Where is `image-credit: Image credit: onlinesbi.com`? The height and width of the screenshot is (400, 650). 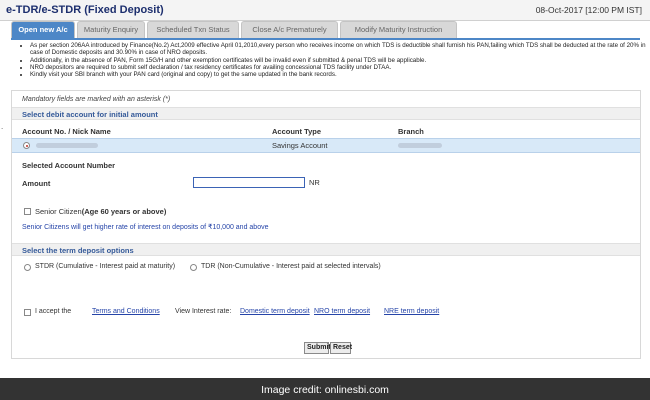 image-credit: Image credit: onlinesbi.com is located at coordinates (325, 390).